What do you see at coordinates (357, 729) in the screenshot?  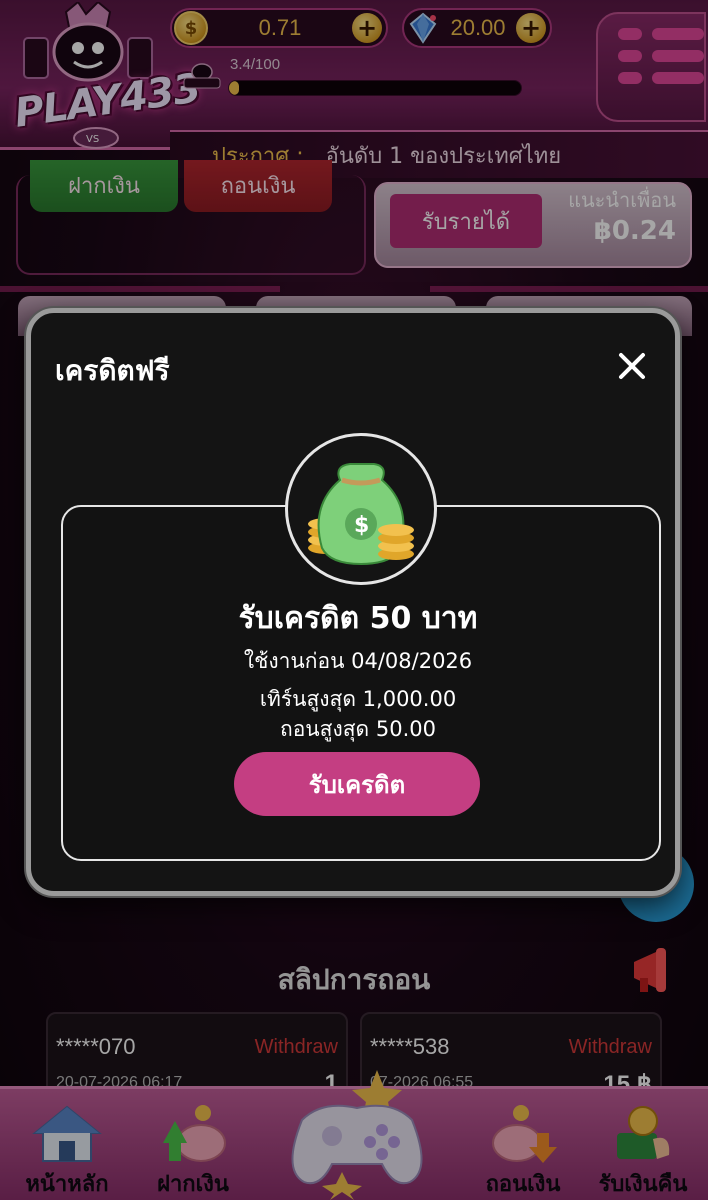 I see `withdraw-max-text: ถอนสูงสุด 50.00` at bounding box center [357, 729].